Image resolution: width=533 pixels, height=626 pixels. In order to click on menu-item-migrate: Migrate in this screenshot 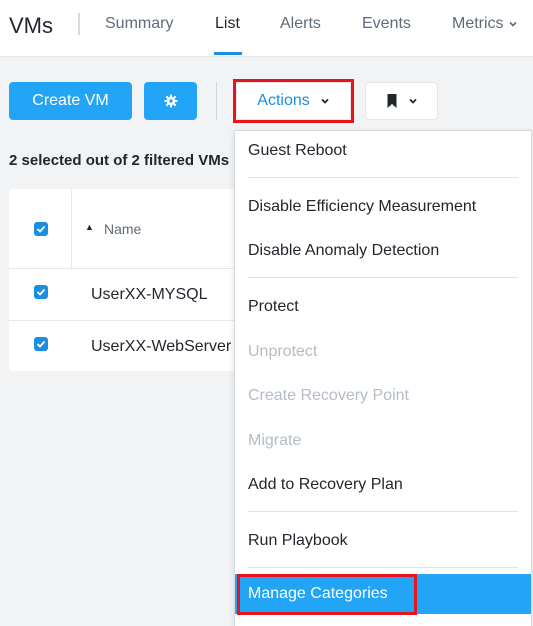, I will do `click(275, 440)`.